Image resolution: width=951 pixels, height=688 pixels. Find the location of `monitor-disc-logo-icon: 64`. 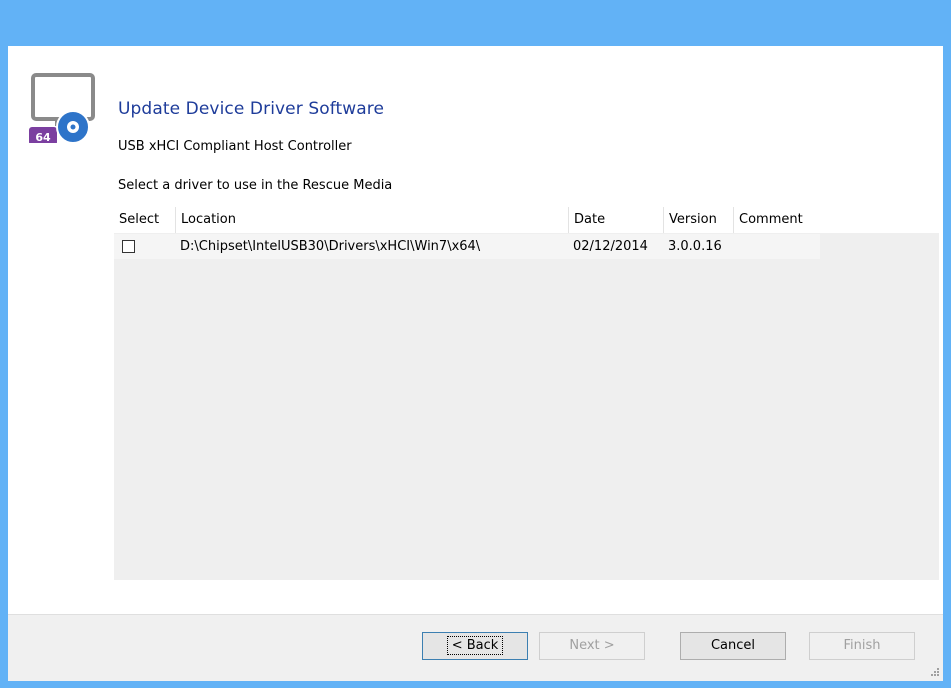

monitor-disc-logo-icon: 64 is located at coordinates (62, 108).